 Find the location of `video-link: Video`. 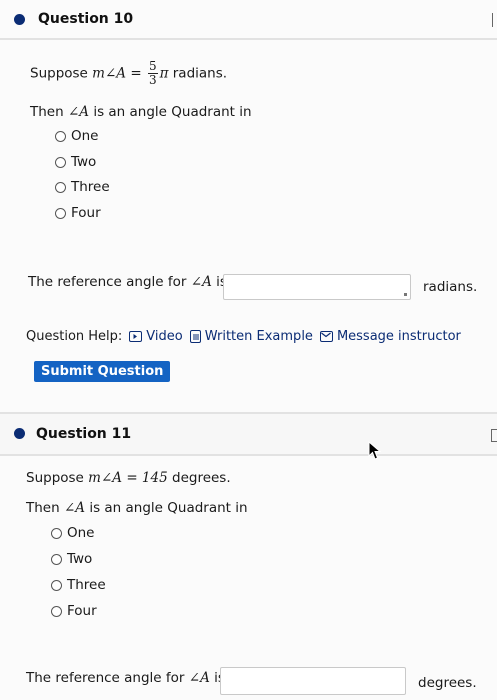

video-link: Video is located at coordinates (156, 336).